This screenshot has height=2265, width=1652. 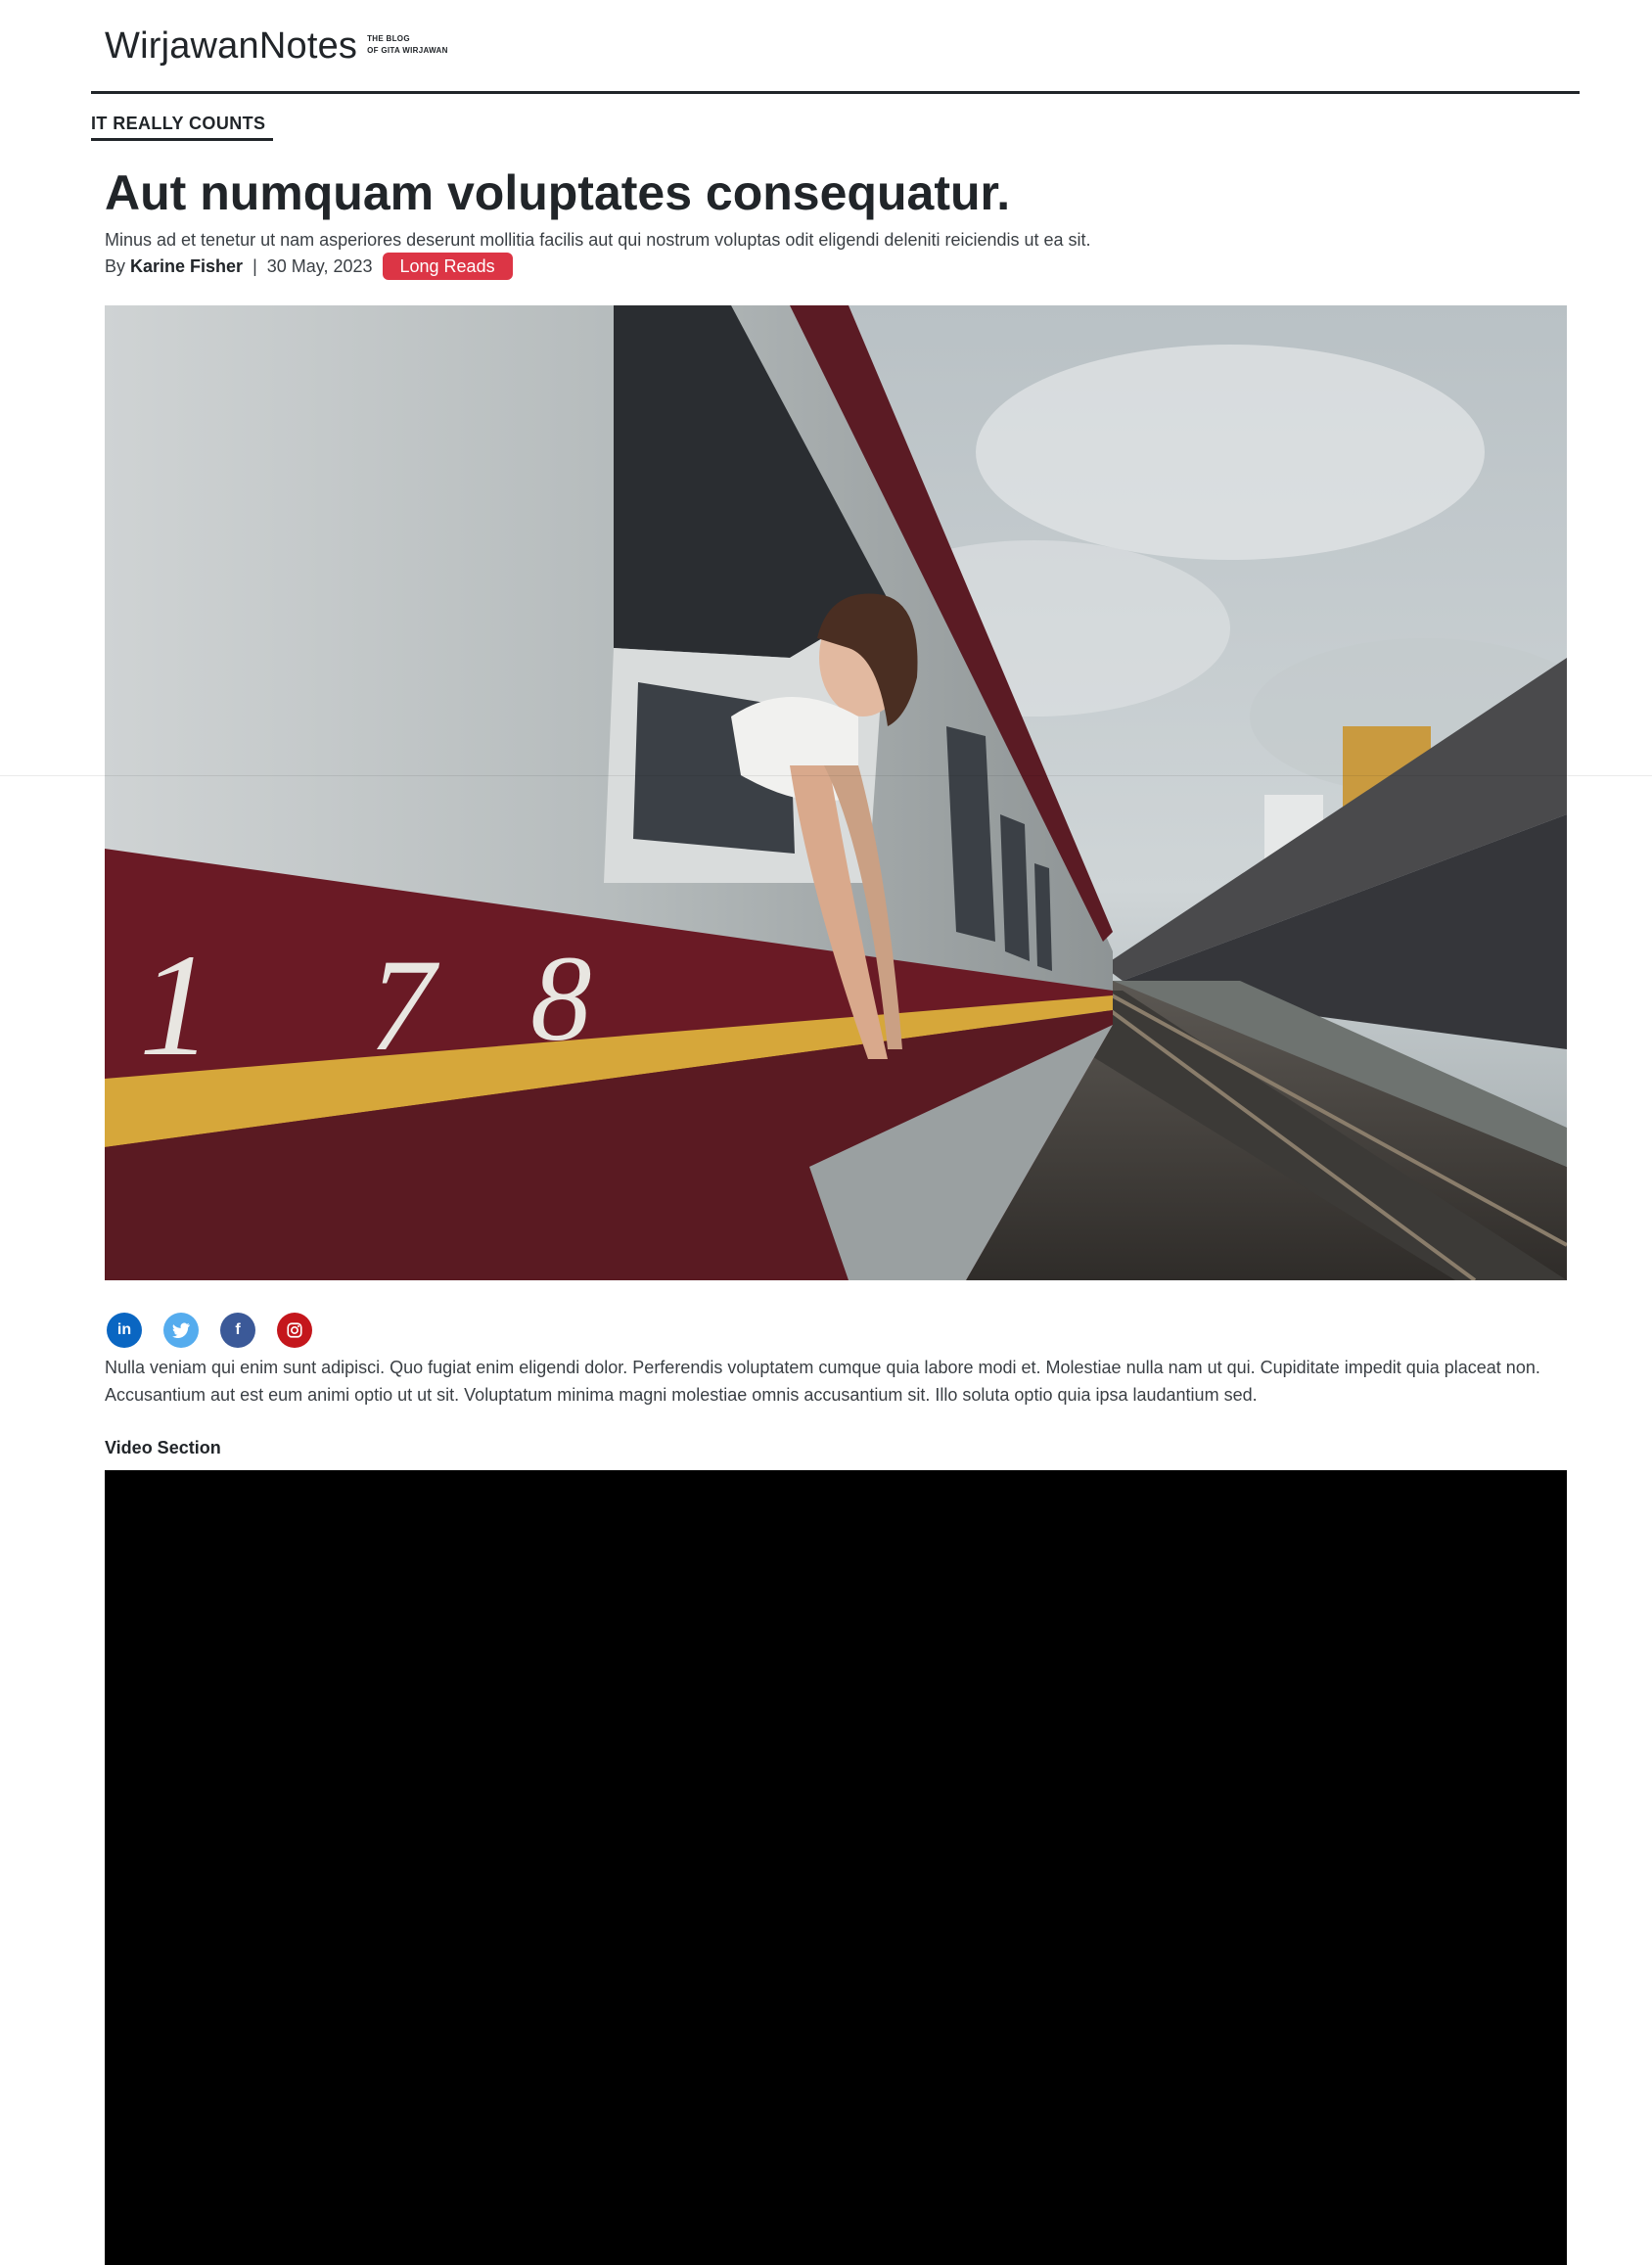 I want to click on tag-badge-long-reads: Long Reads, so click(x=447, y=266).